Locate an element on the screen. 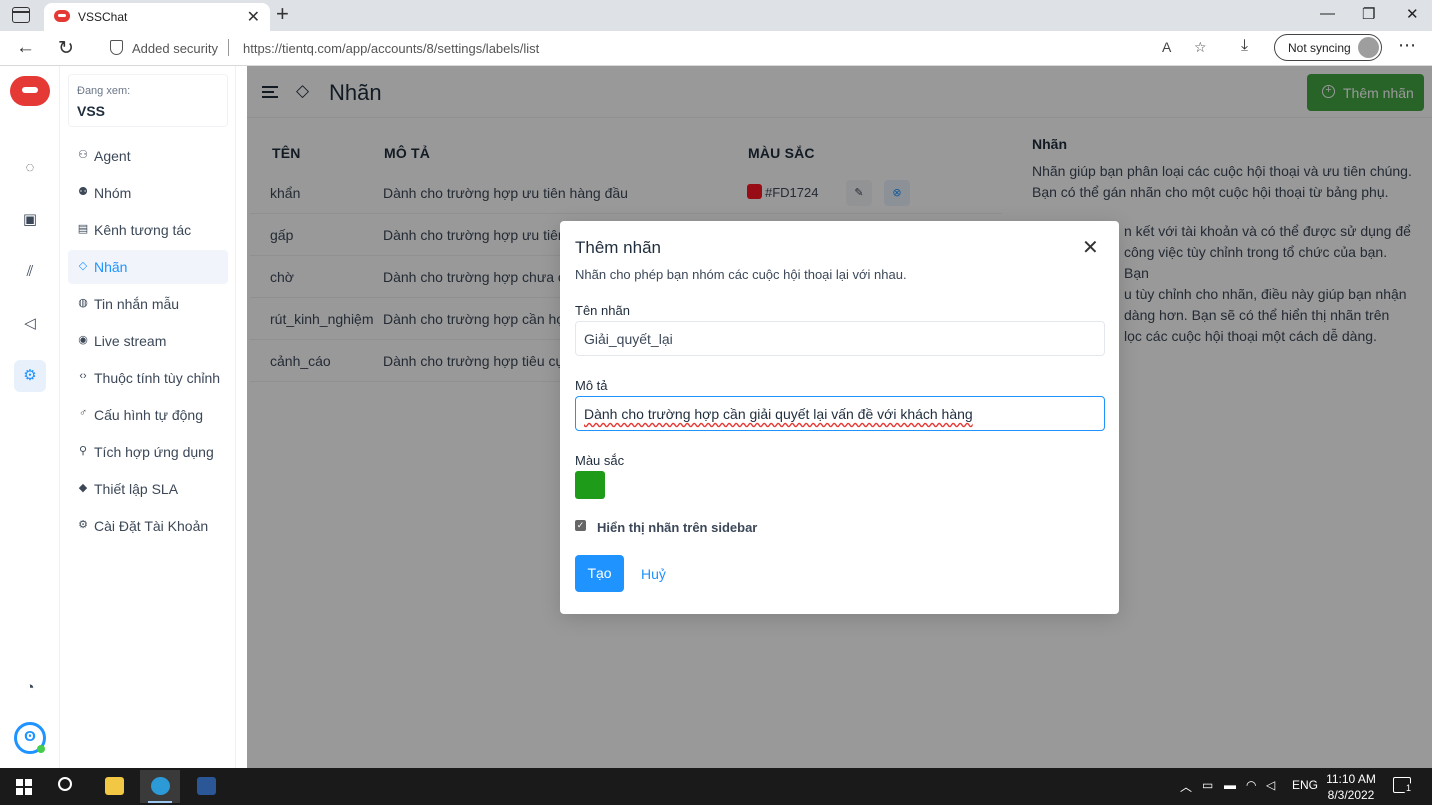  sidebar-item-account-settings: ⚙ Cài Đặt Tài Khoản is located at coordinates (148, 526).